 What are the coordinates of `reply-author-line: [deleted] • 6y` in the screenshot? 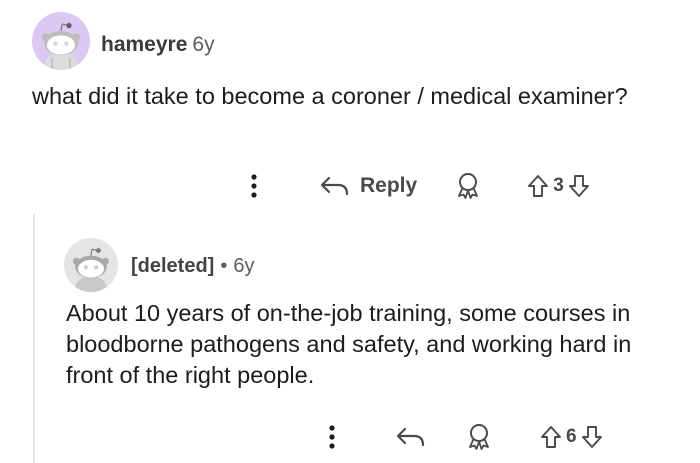 It's located at (192, 266).